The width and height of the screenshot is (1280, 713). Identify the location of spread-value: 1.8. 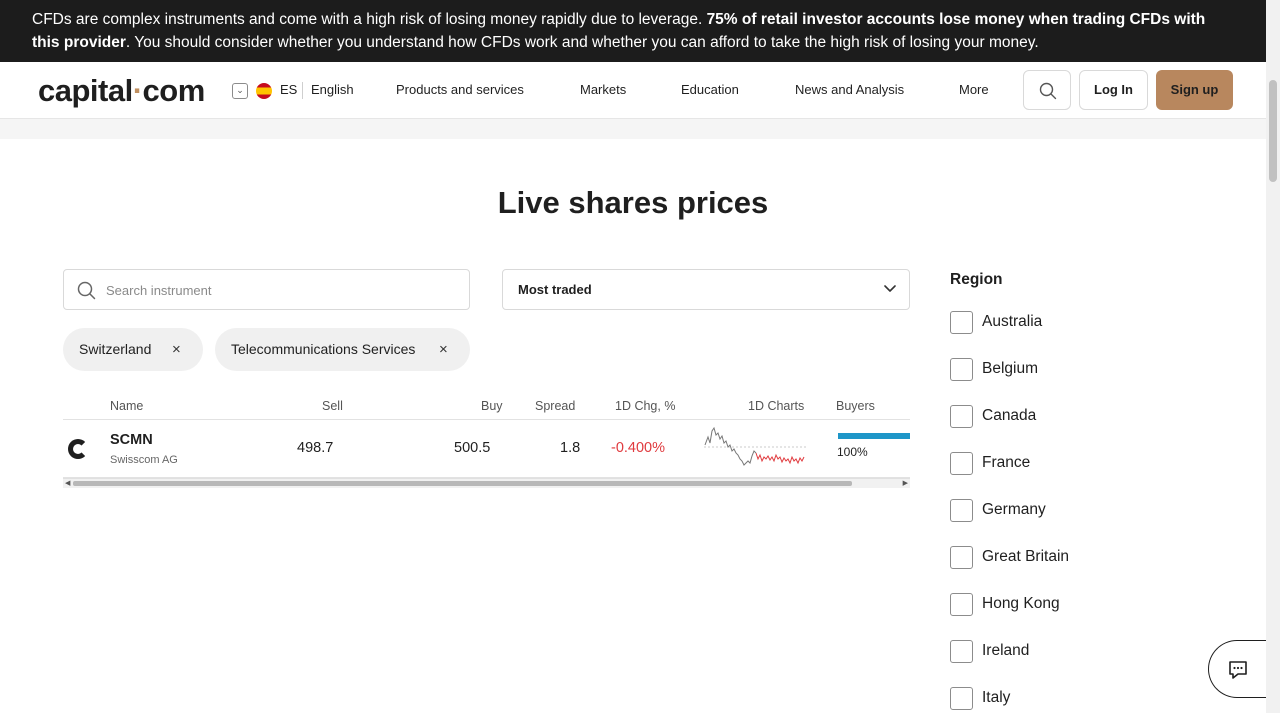
(570, 448).